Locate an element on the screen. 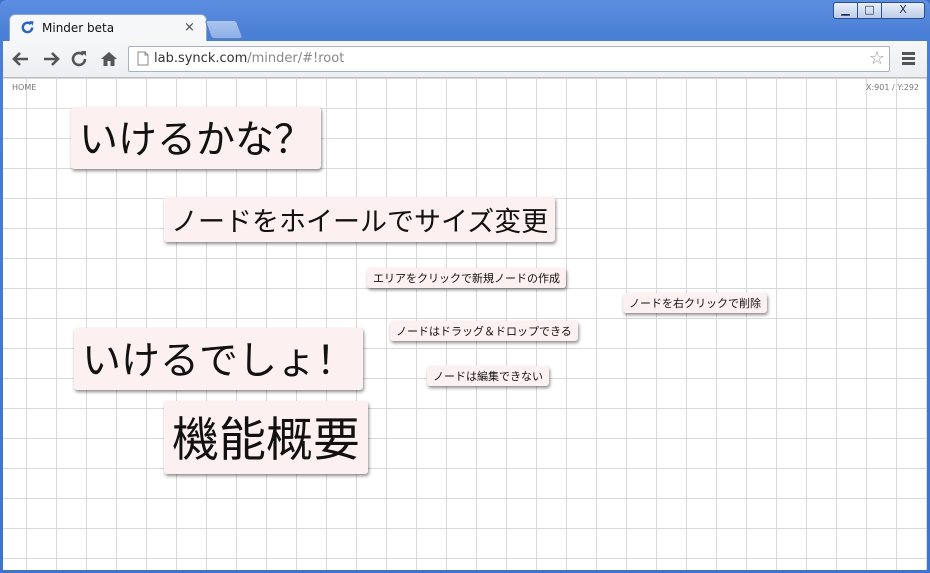 The image size is (930, 573). reload-icon is located at coordinates (79, 59).